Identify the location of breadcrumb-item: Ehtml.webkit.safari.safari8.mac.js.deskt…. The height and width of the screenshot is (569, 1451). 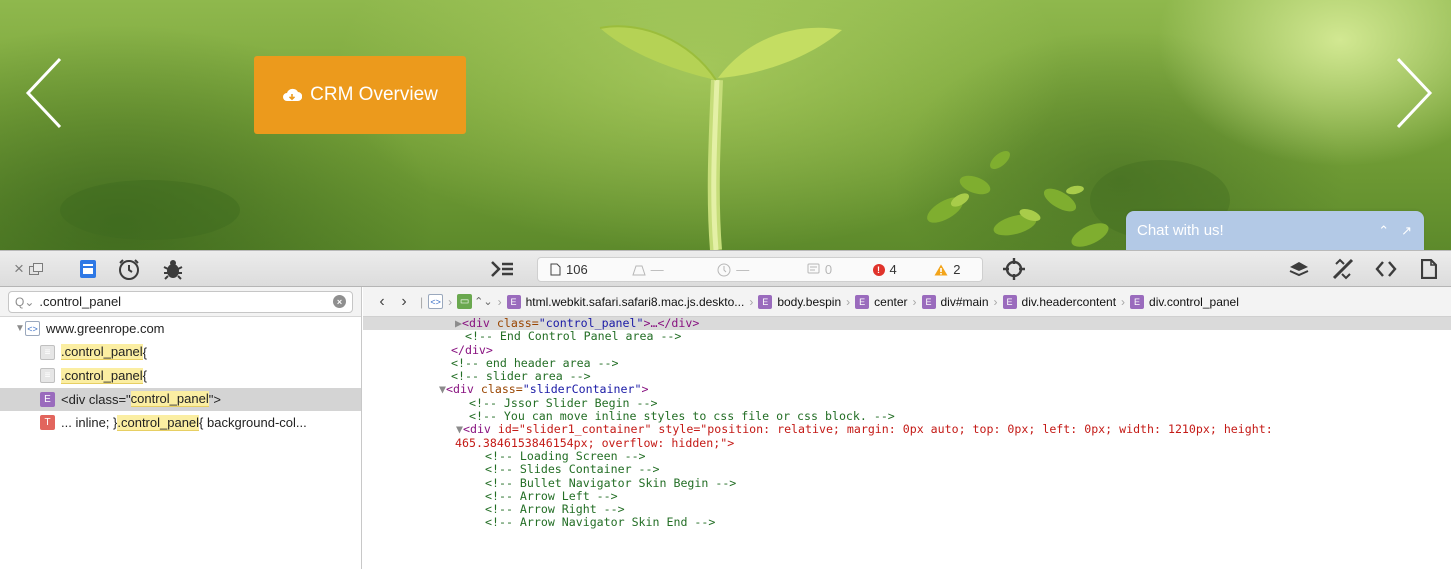
(625, 301).